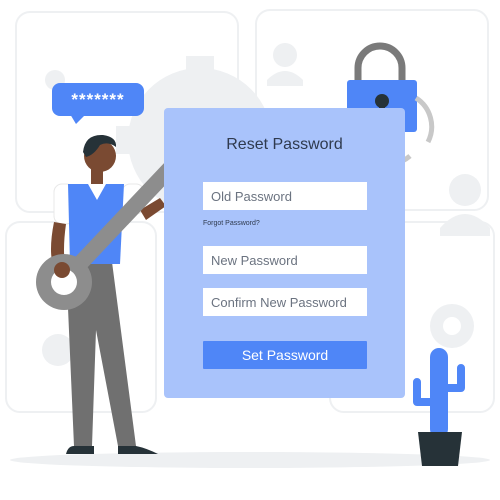  What do you see at coordinates (250, 460) in the screenshot?
I see `ground-shadow` at bounding box center [250, 460].